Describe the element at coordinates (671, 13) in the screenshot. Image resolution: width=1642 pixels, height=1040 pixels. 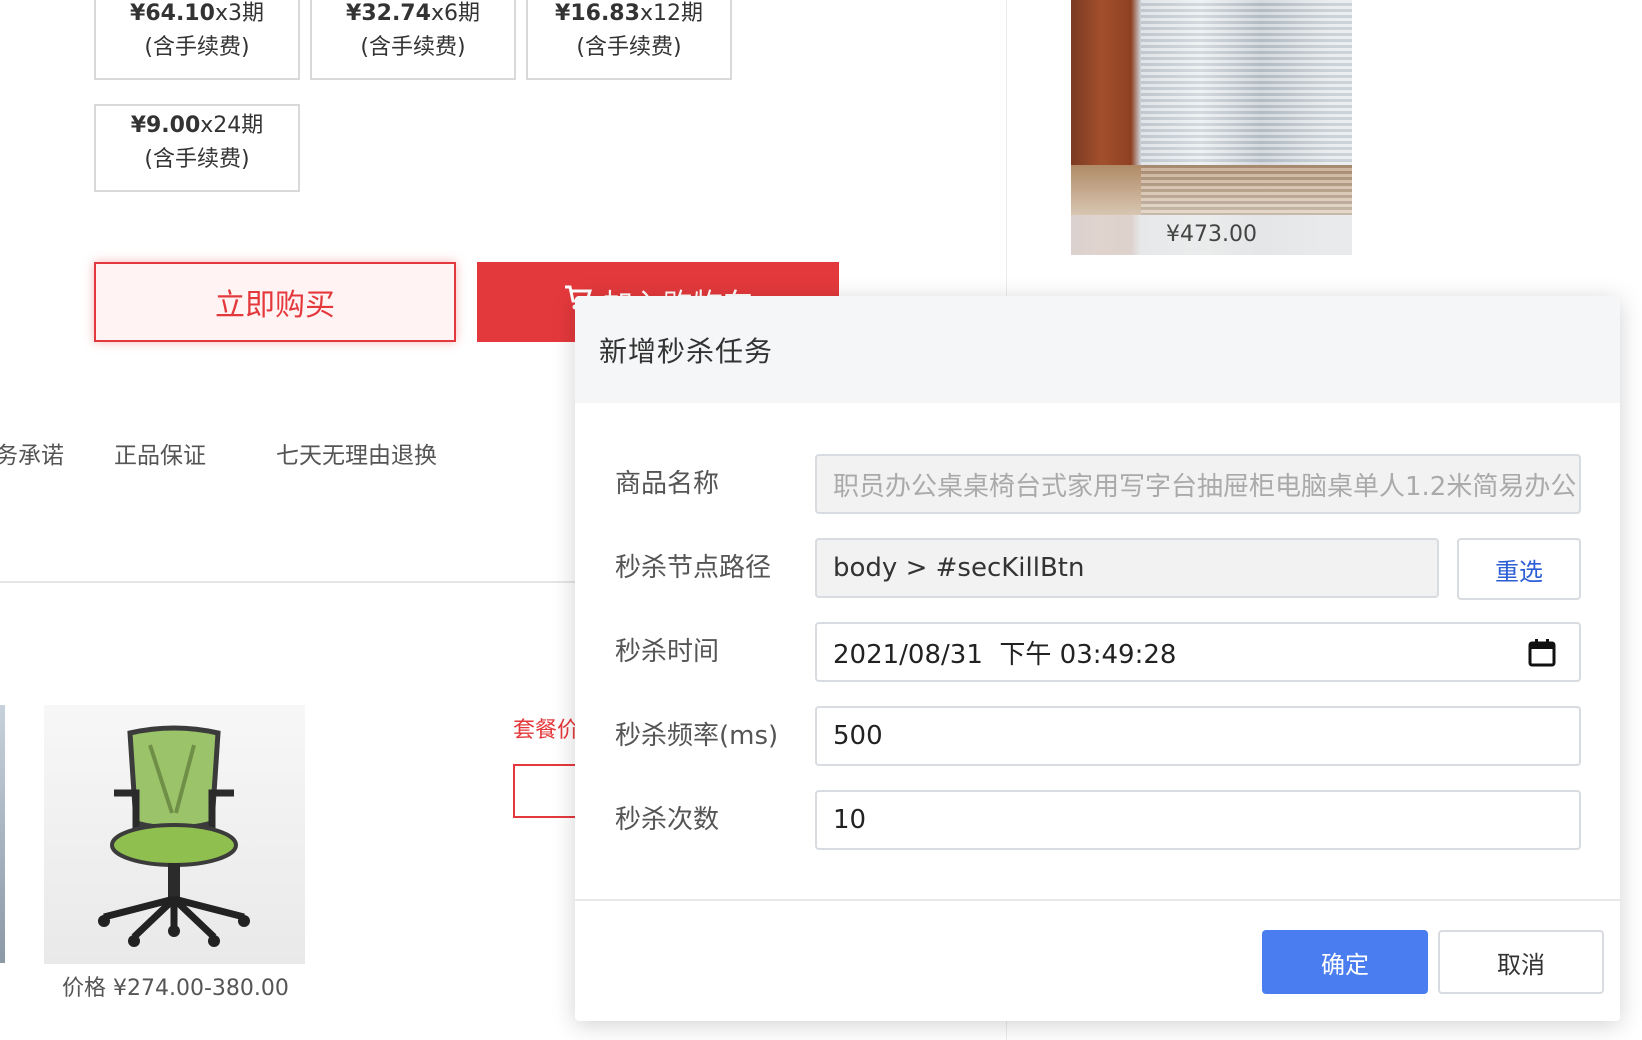
I see `installment-term: x12期` at that location.